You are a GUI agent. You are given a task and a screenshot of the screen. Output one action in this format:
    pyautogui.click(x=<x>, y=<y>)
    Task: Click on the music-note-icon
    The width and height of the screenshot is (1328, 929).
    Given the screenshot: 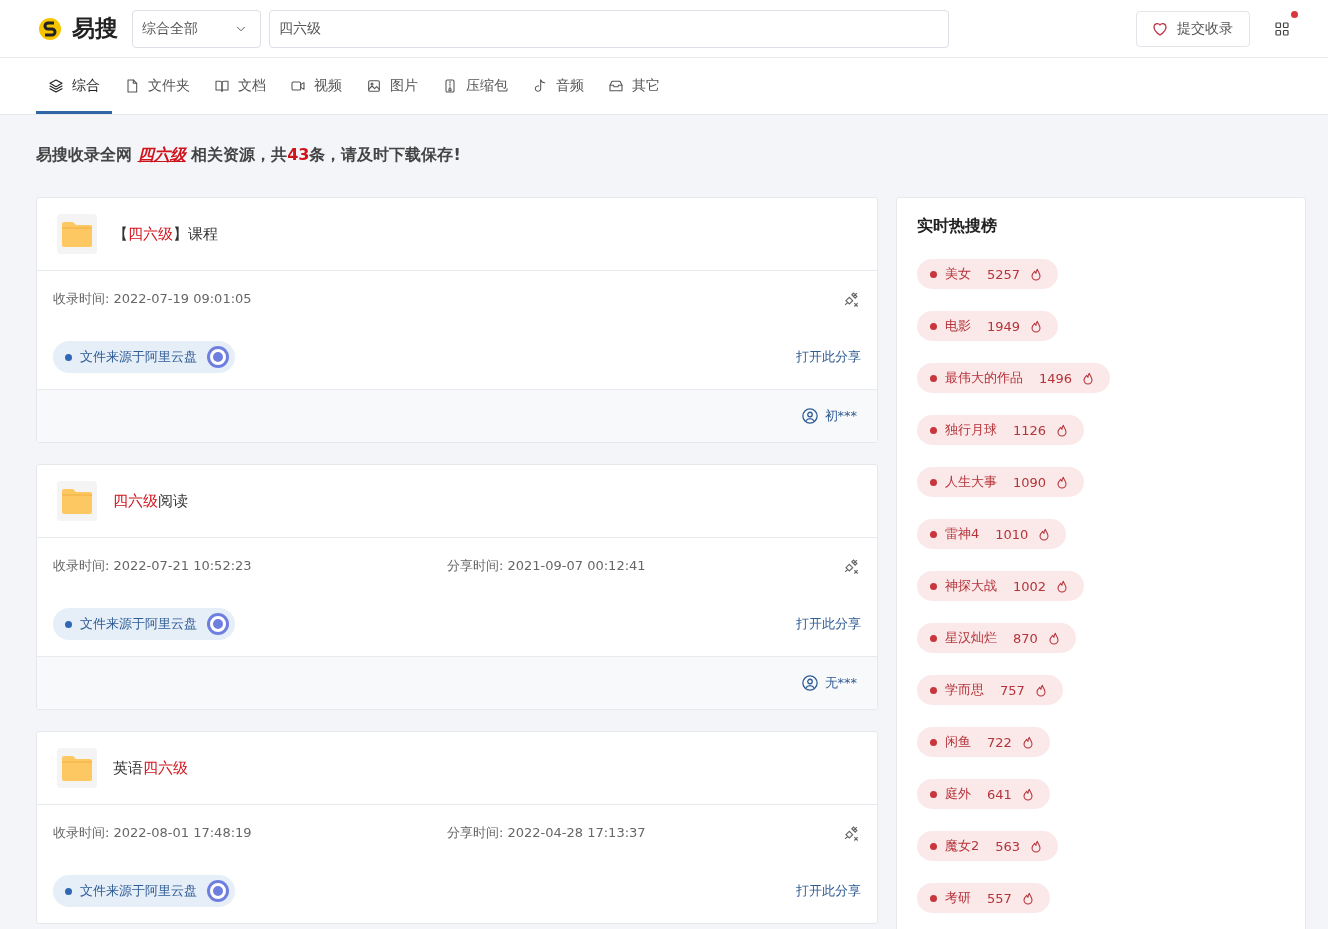 What is the action you would take?
    pyautogui.click(x=540, y=86)
    